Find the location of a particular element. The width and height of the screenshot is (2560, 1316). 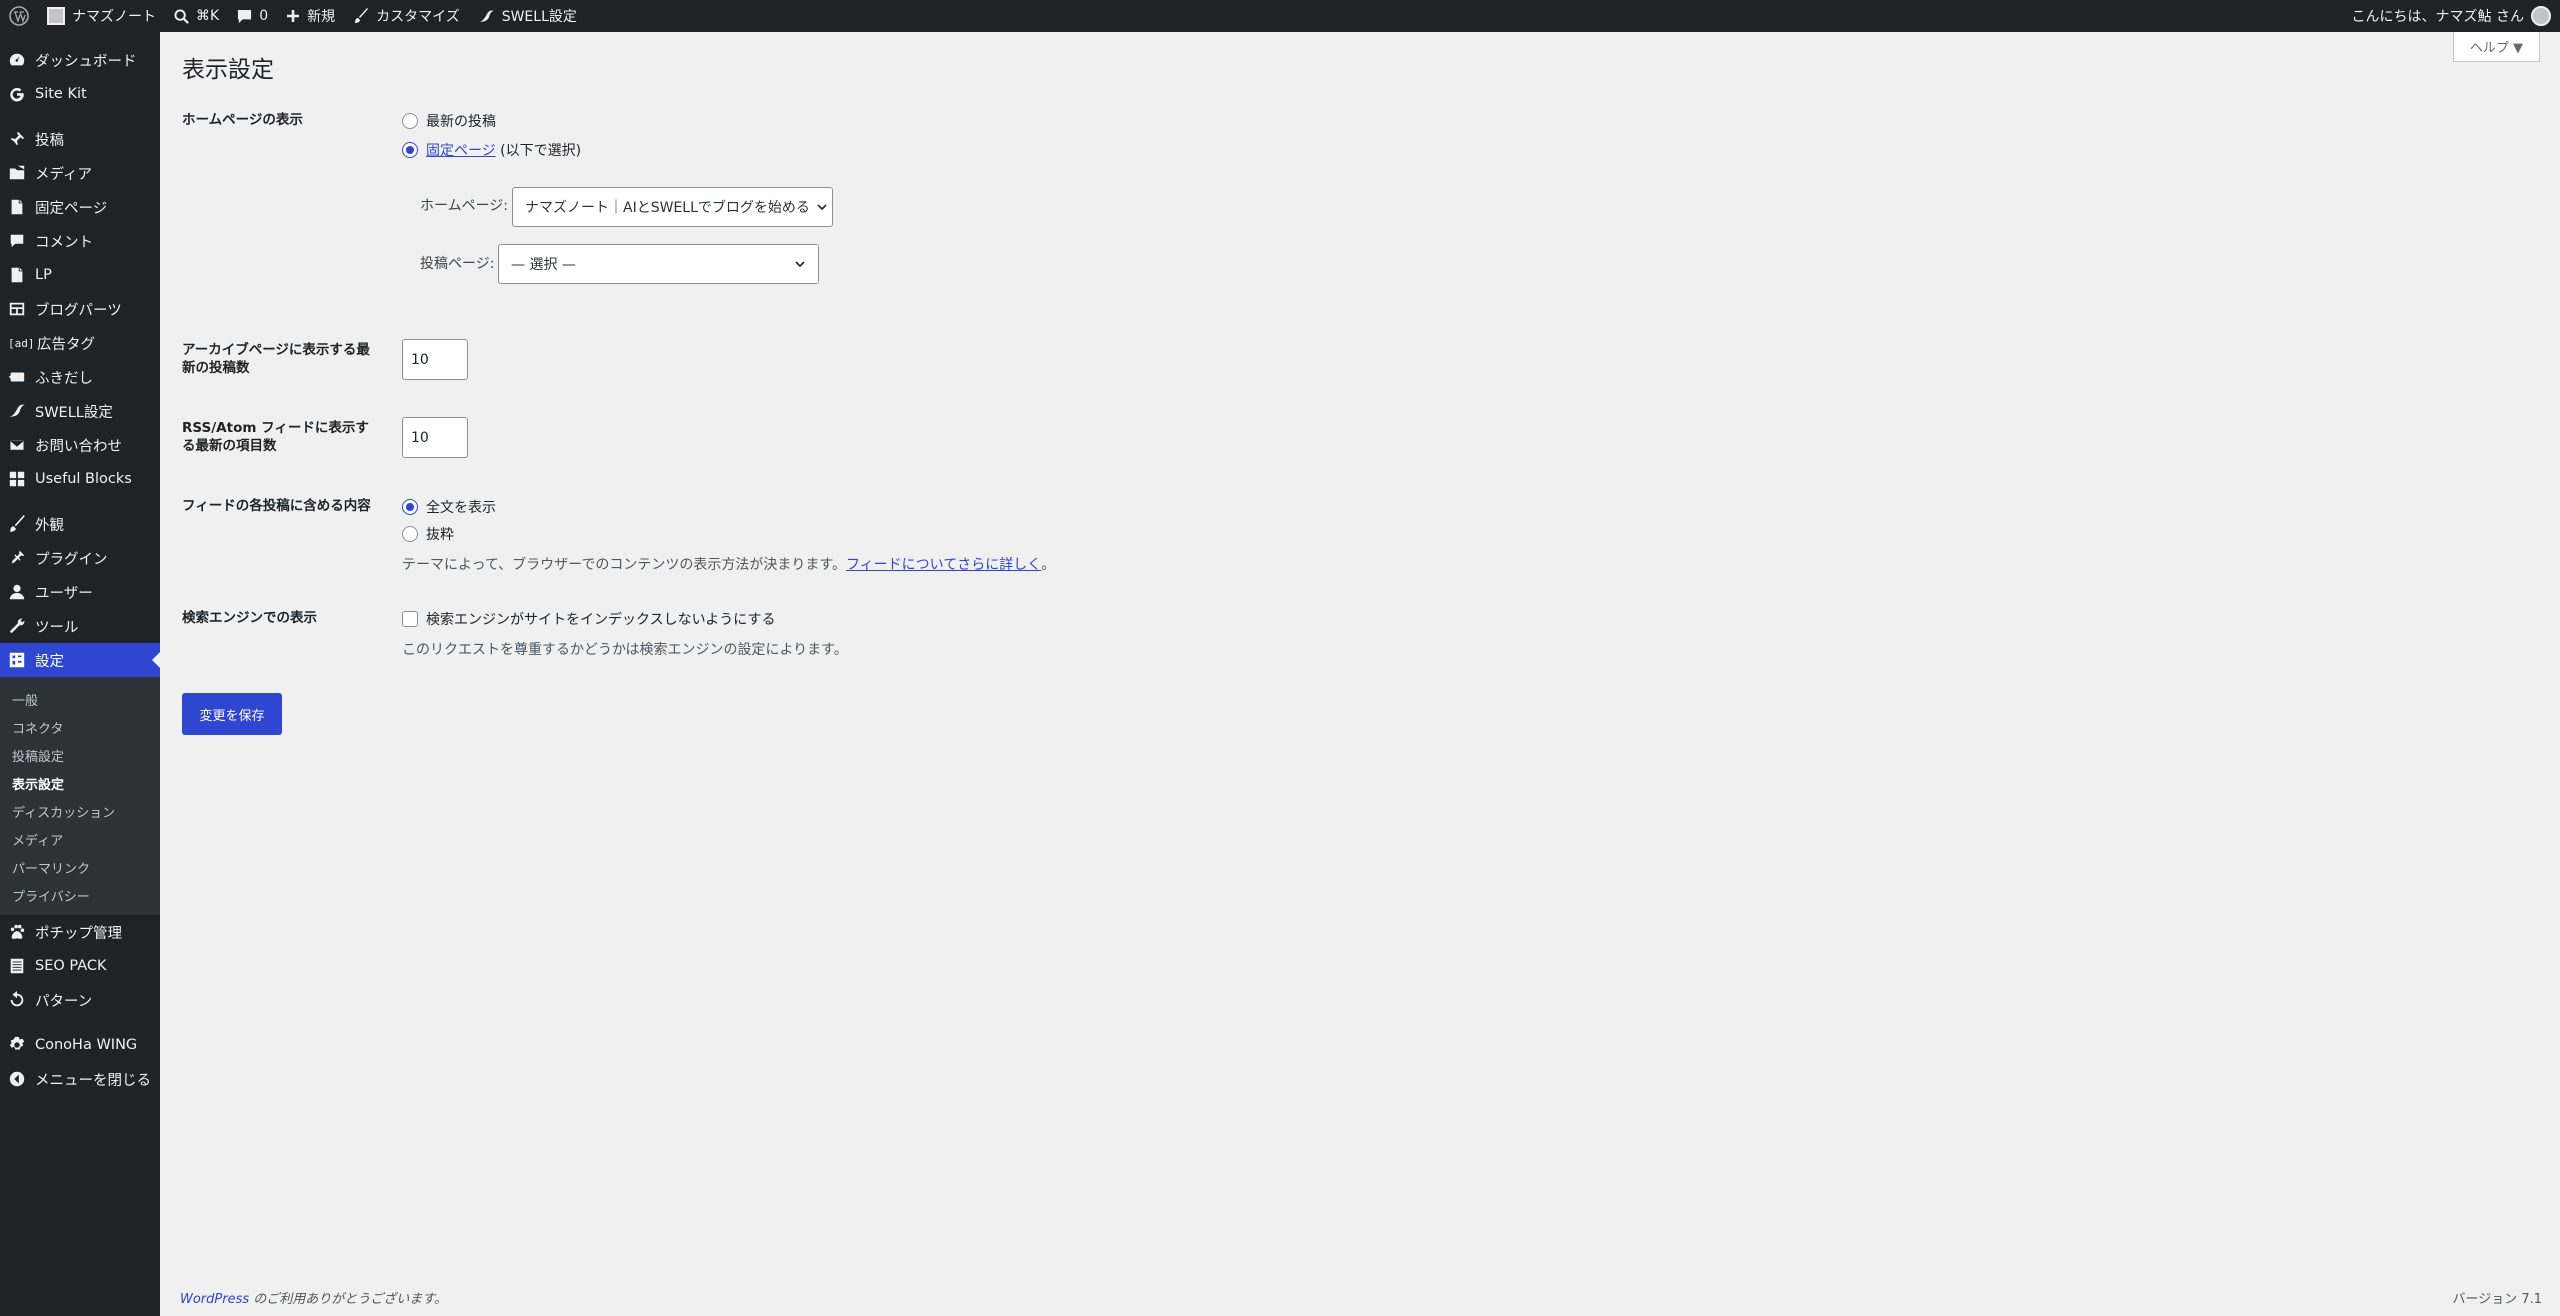

sidebar-item-dashboard: ダッシュボード is located at coordinates (80, 60).